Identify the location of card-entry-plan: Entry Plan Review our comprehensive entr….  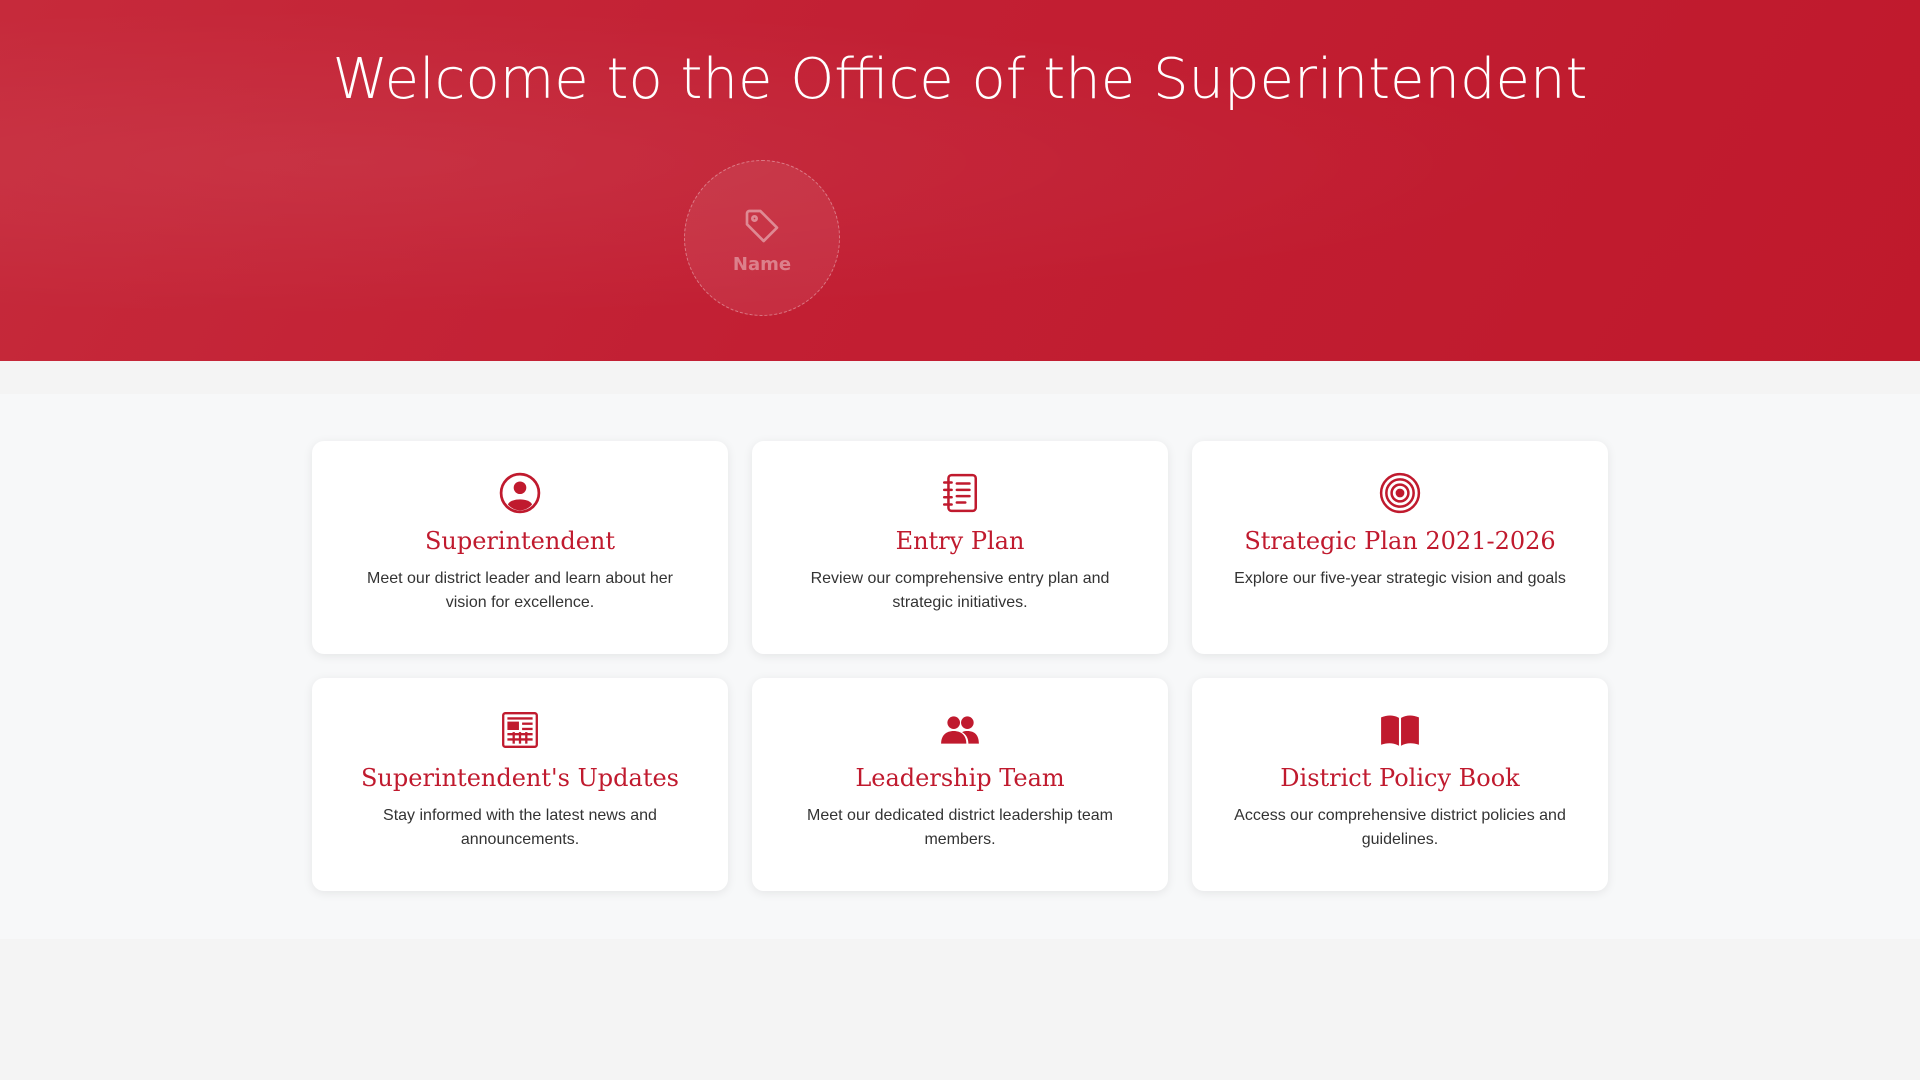
(960, 547).